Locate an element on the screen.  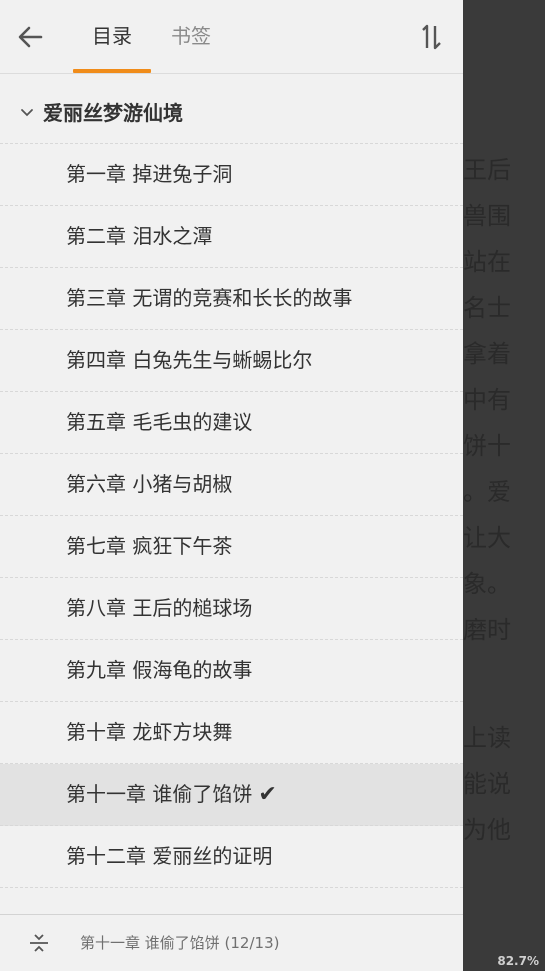
chapter-item: 第十章 龙虾方块舞 is located at coordinates (231, 733).